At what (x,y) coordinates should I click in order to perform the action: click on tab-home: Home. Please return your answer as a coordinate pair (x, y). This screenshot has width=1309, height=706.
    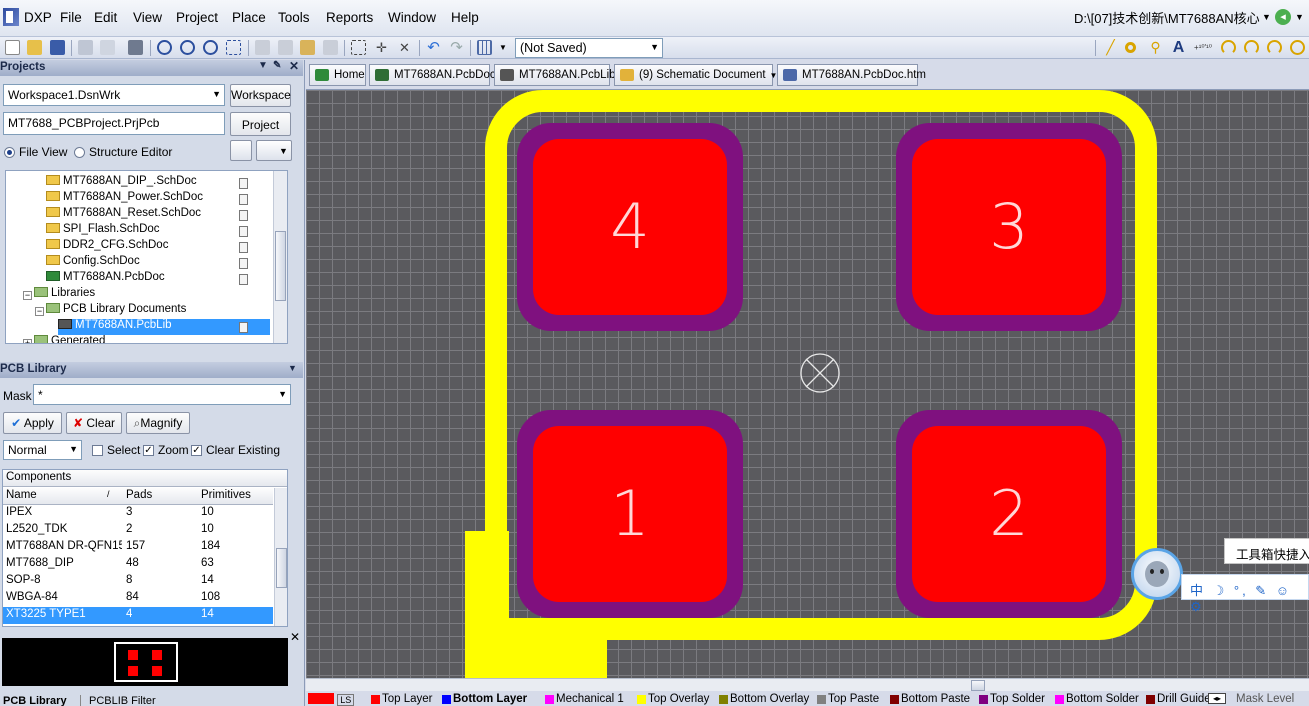
    Looking at the image, I should click on (337, 75).